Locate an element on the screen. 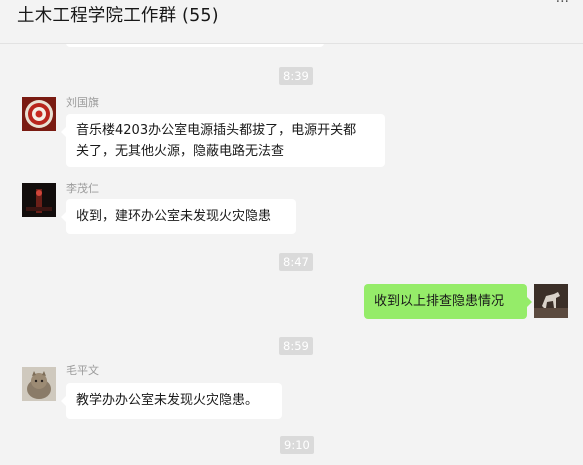 The height and width of the screenshot is (465, 583). avatar-horse-icon is located at coordinates (551, 301).